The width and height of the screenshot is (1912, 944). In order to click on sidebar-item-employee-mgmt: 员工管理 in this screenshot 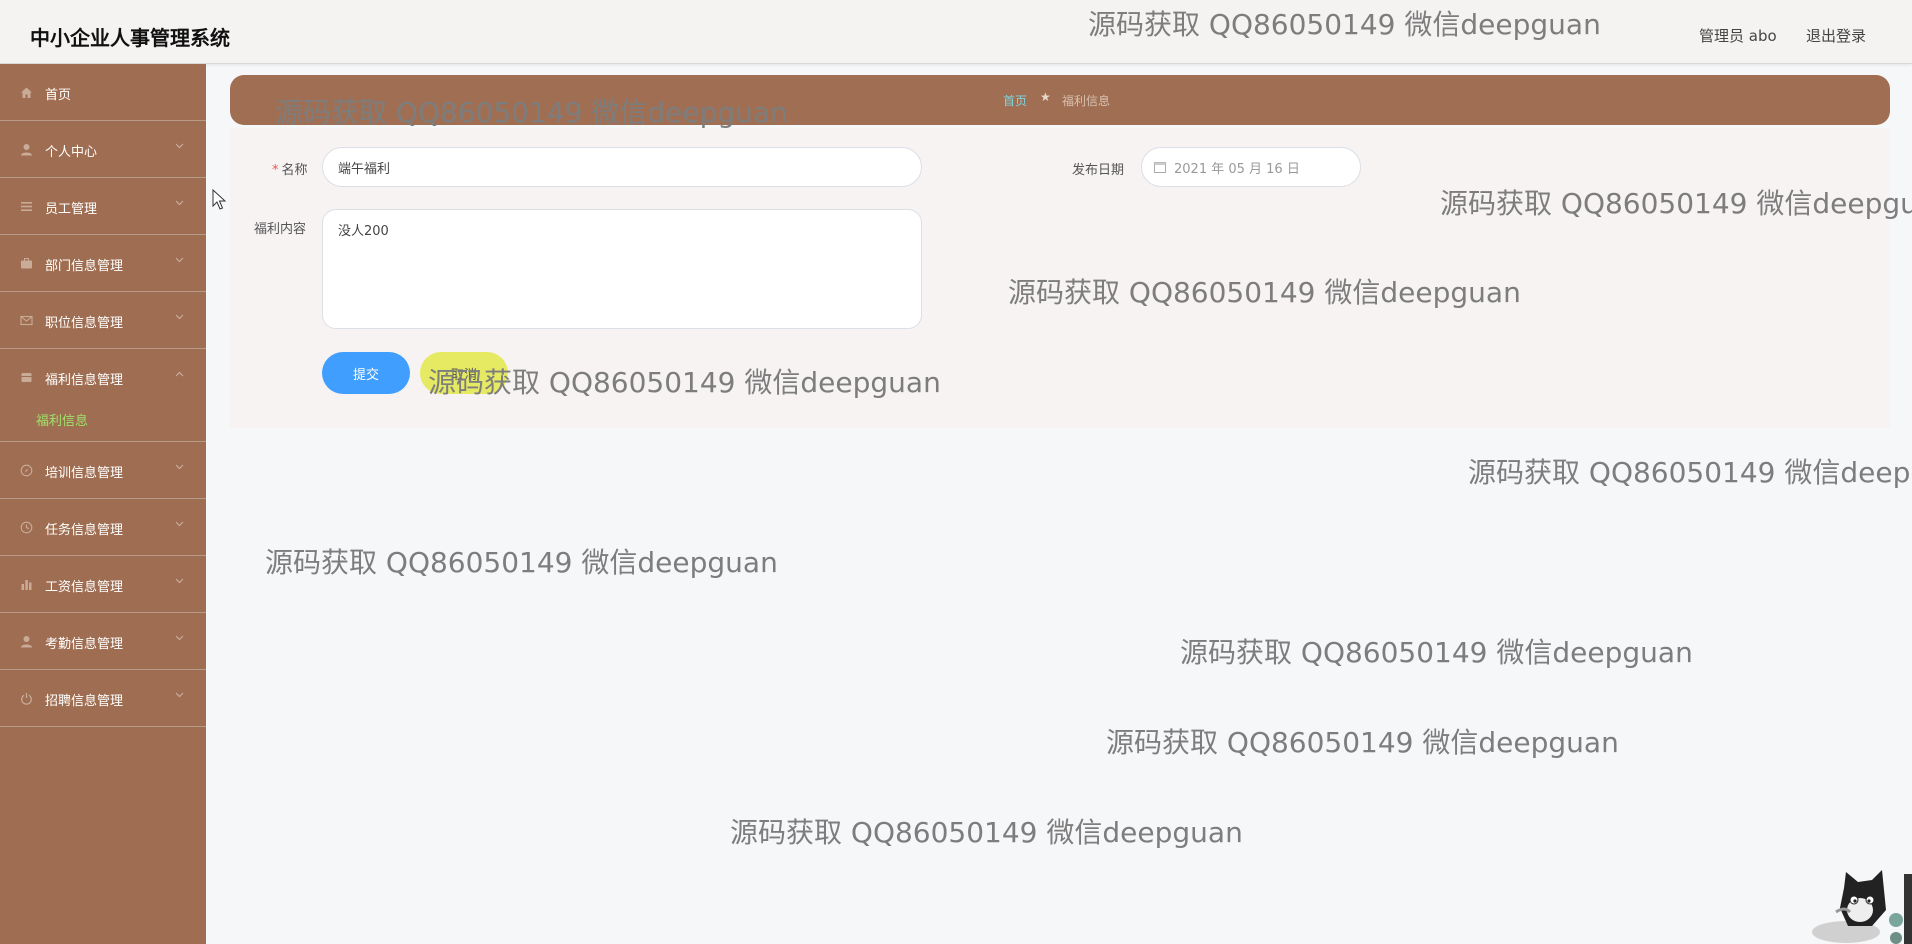, I will do `click(103, 206)`.